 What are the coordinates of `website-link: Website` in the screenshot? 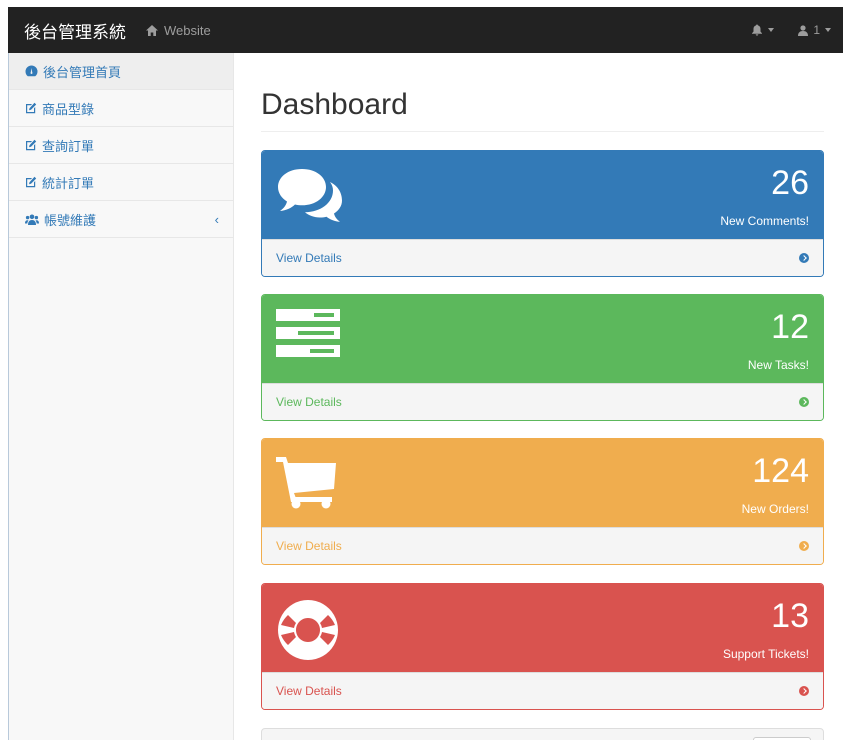 It's located at (178, 30).